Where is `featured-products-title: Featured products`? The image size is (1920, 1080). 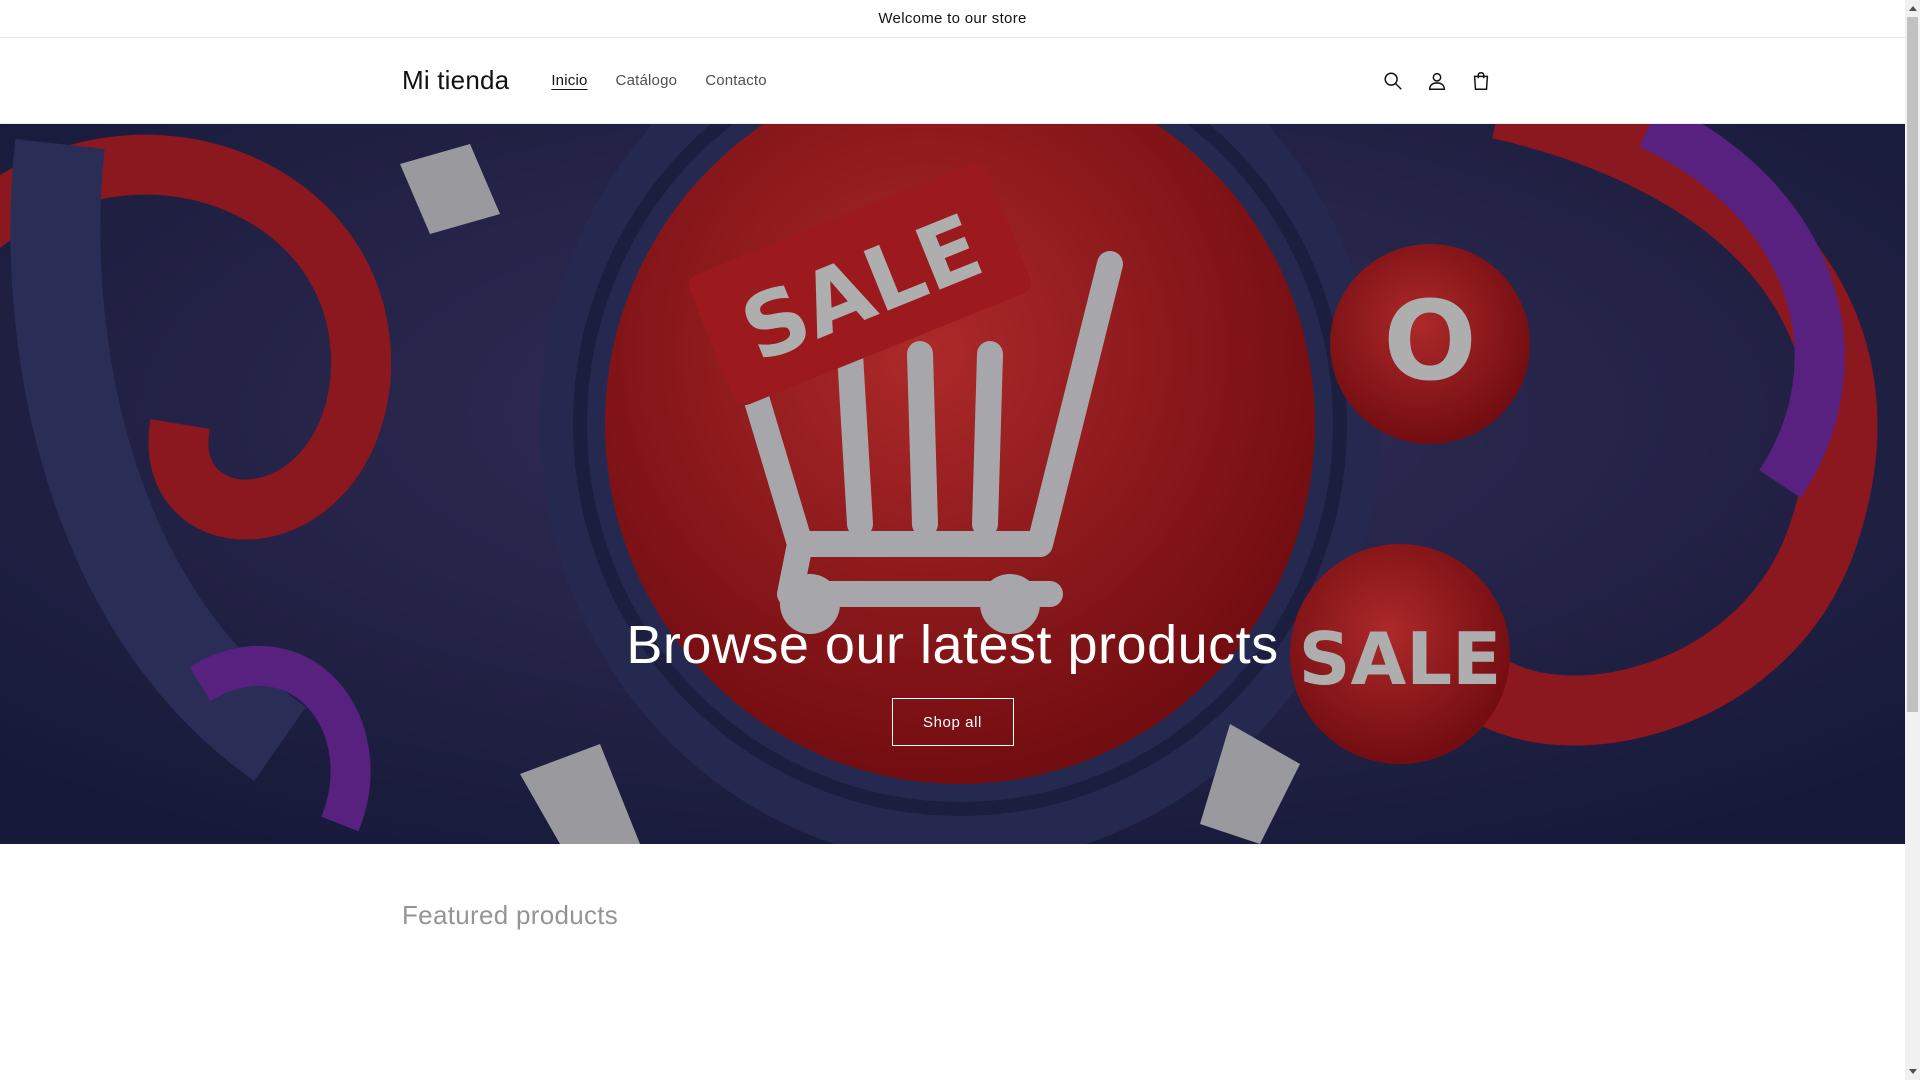 featured-products-title: Featured products is located at coordinates (510, 915).